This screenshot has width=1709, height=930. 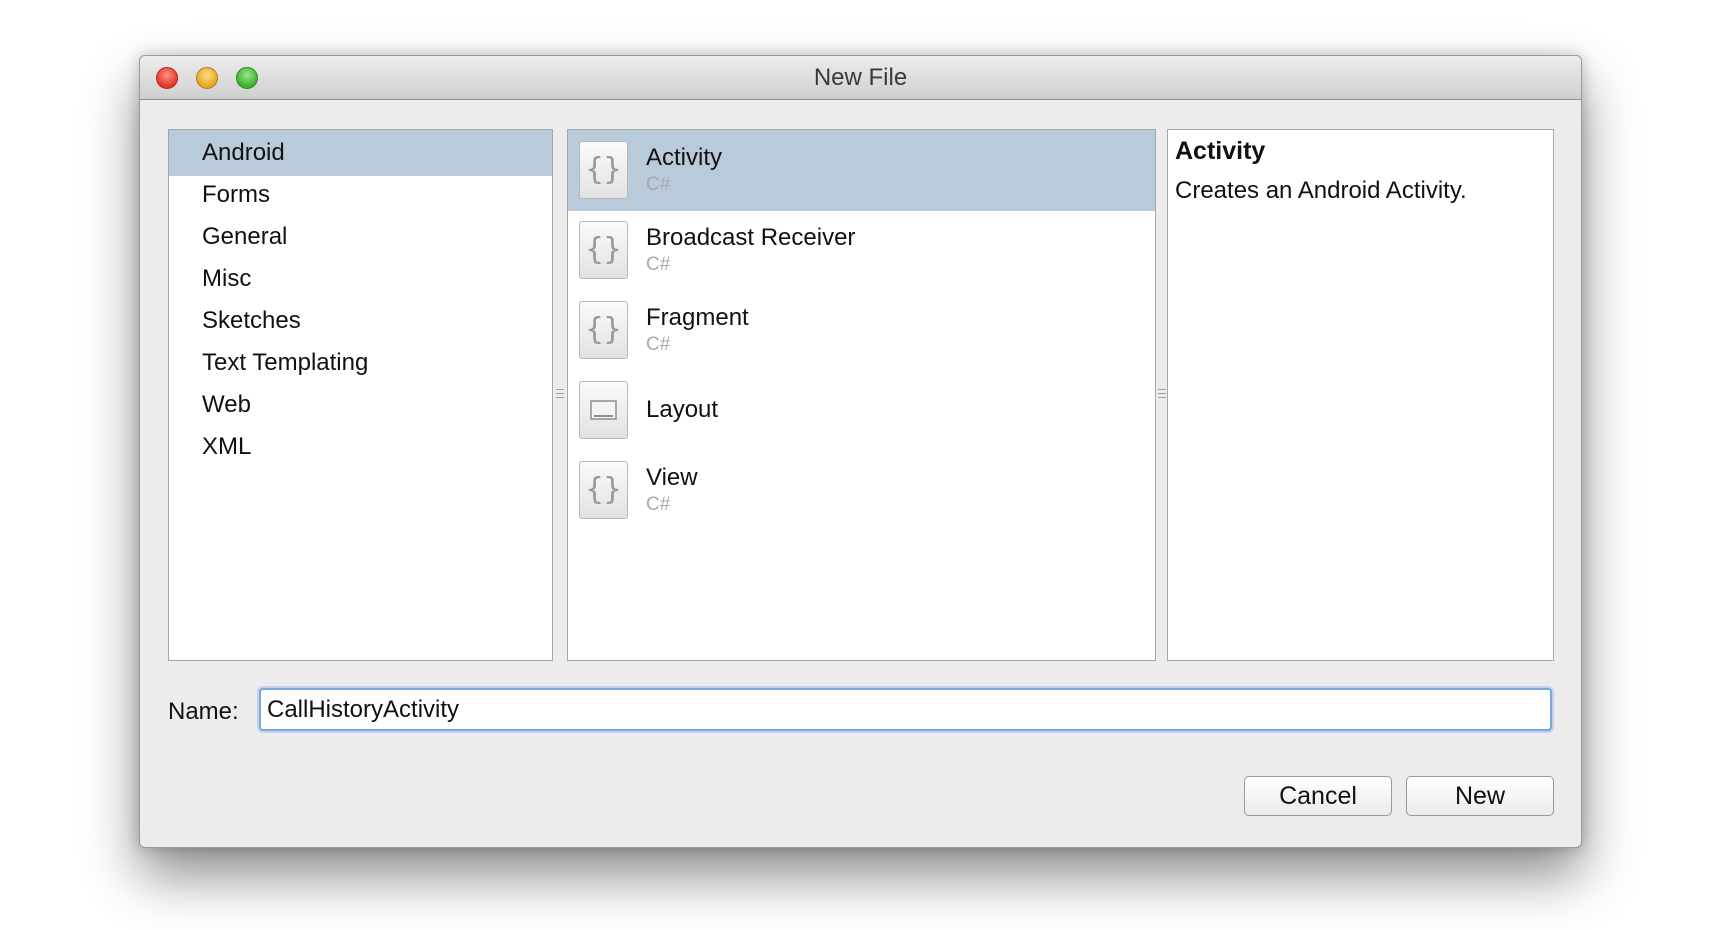 I want to click on category-item-general: General, so click(x=360, y=237).